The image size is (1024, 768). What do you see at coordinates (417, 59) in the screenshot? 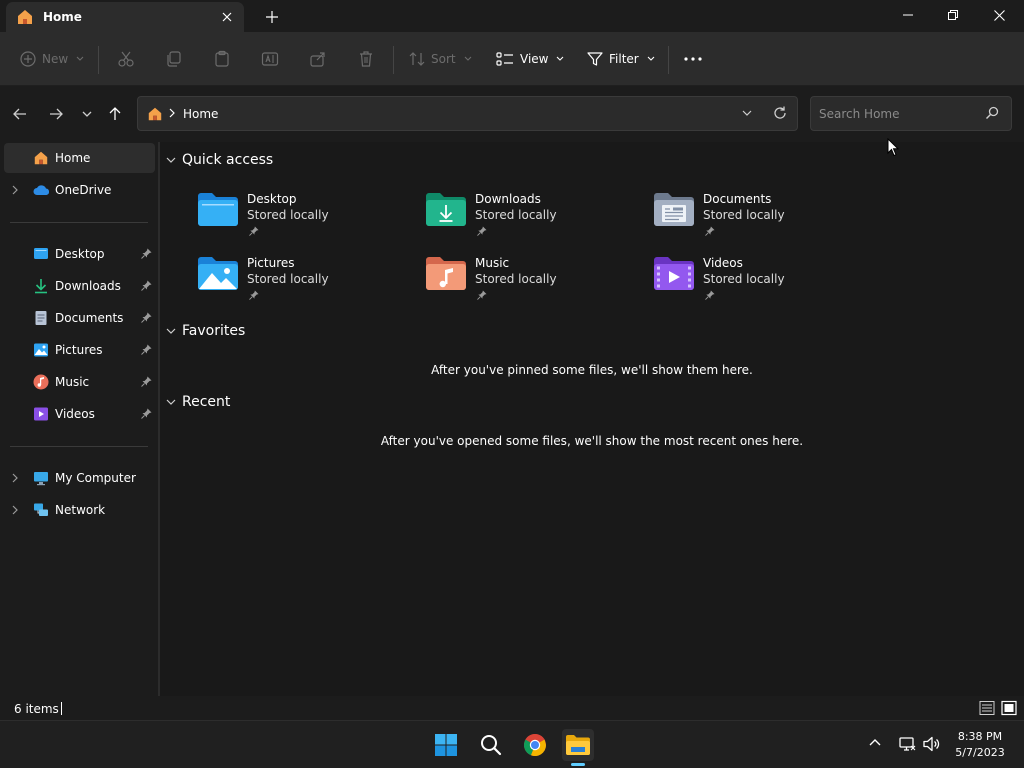
I see `sort-icon` at bounding box center [417, 59].